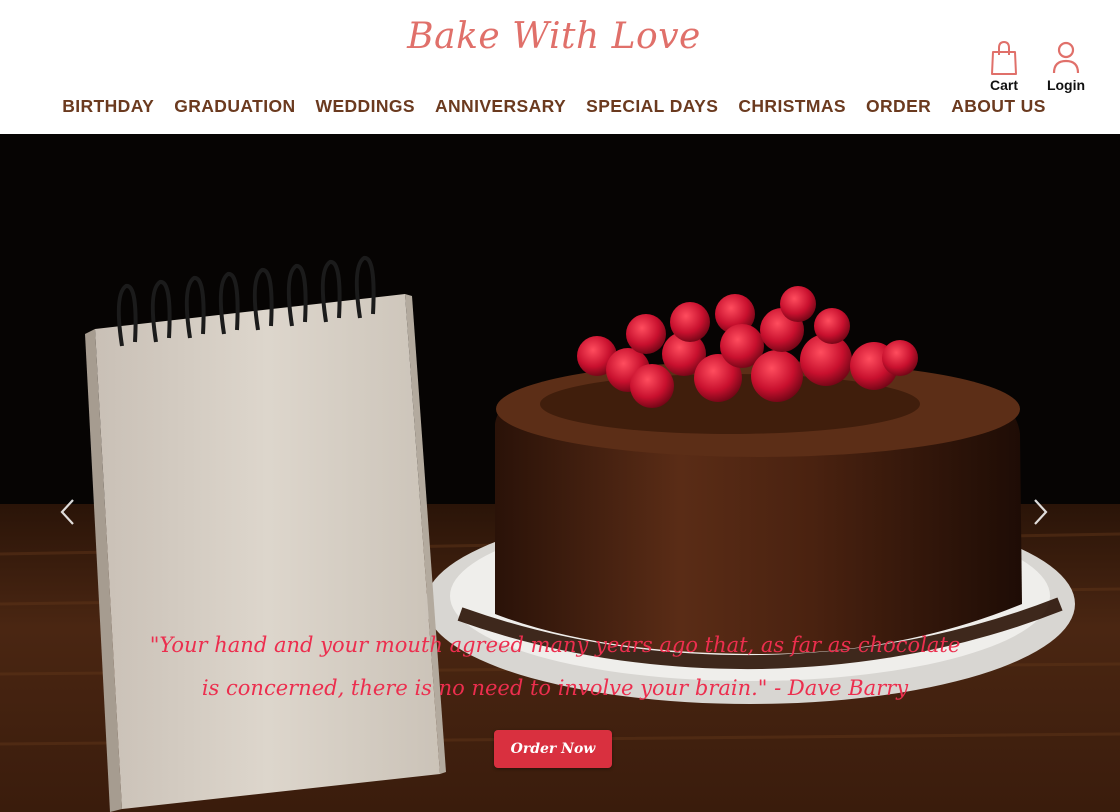 The width and height of the screenshot is (1120, 812). I want to click on user-icon, so click(1066, 58).